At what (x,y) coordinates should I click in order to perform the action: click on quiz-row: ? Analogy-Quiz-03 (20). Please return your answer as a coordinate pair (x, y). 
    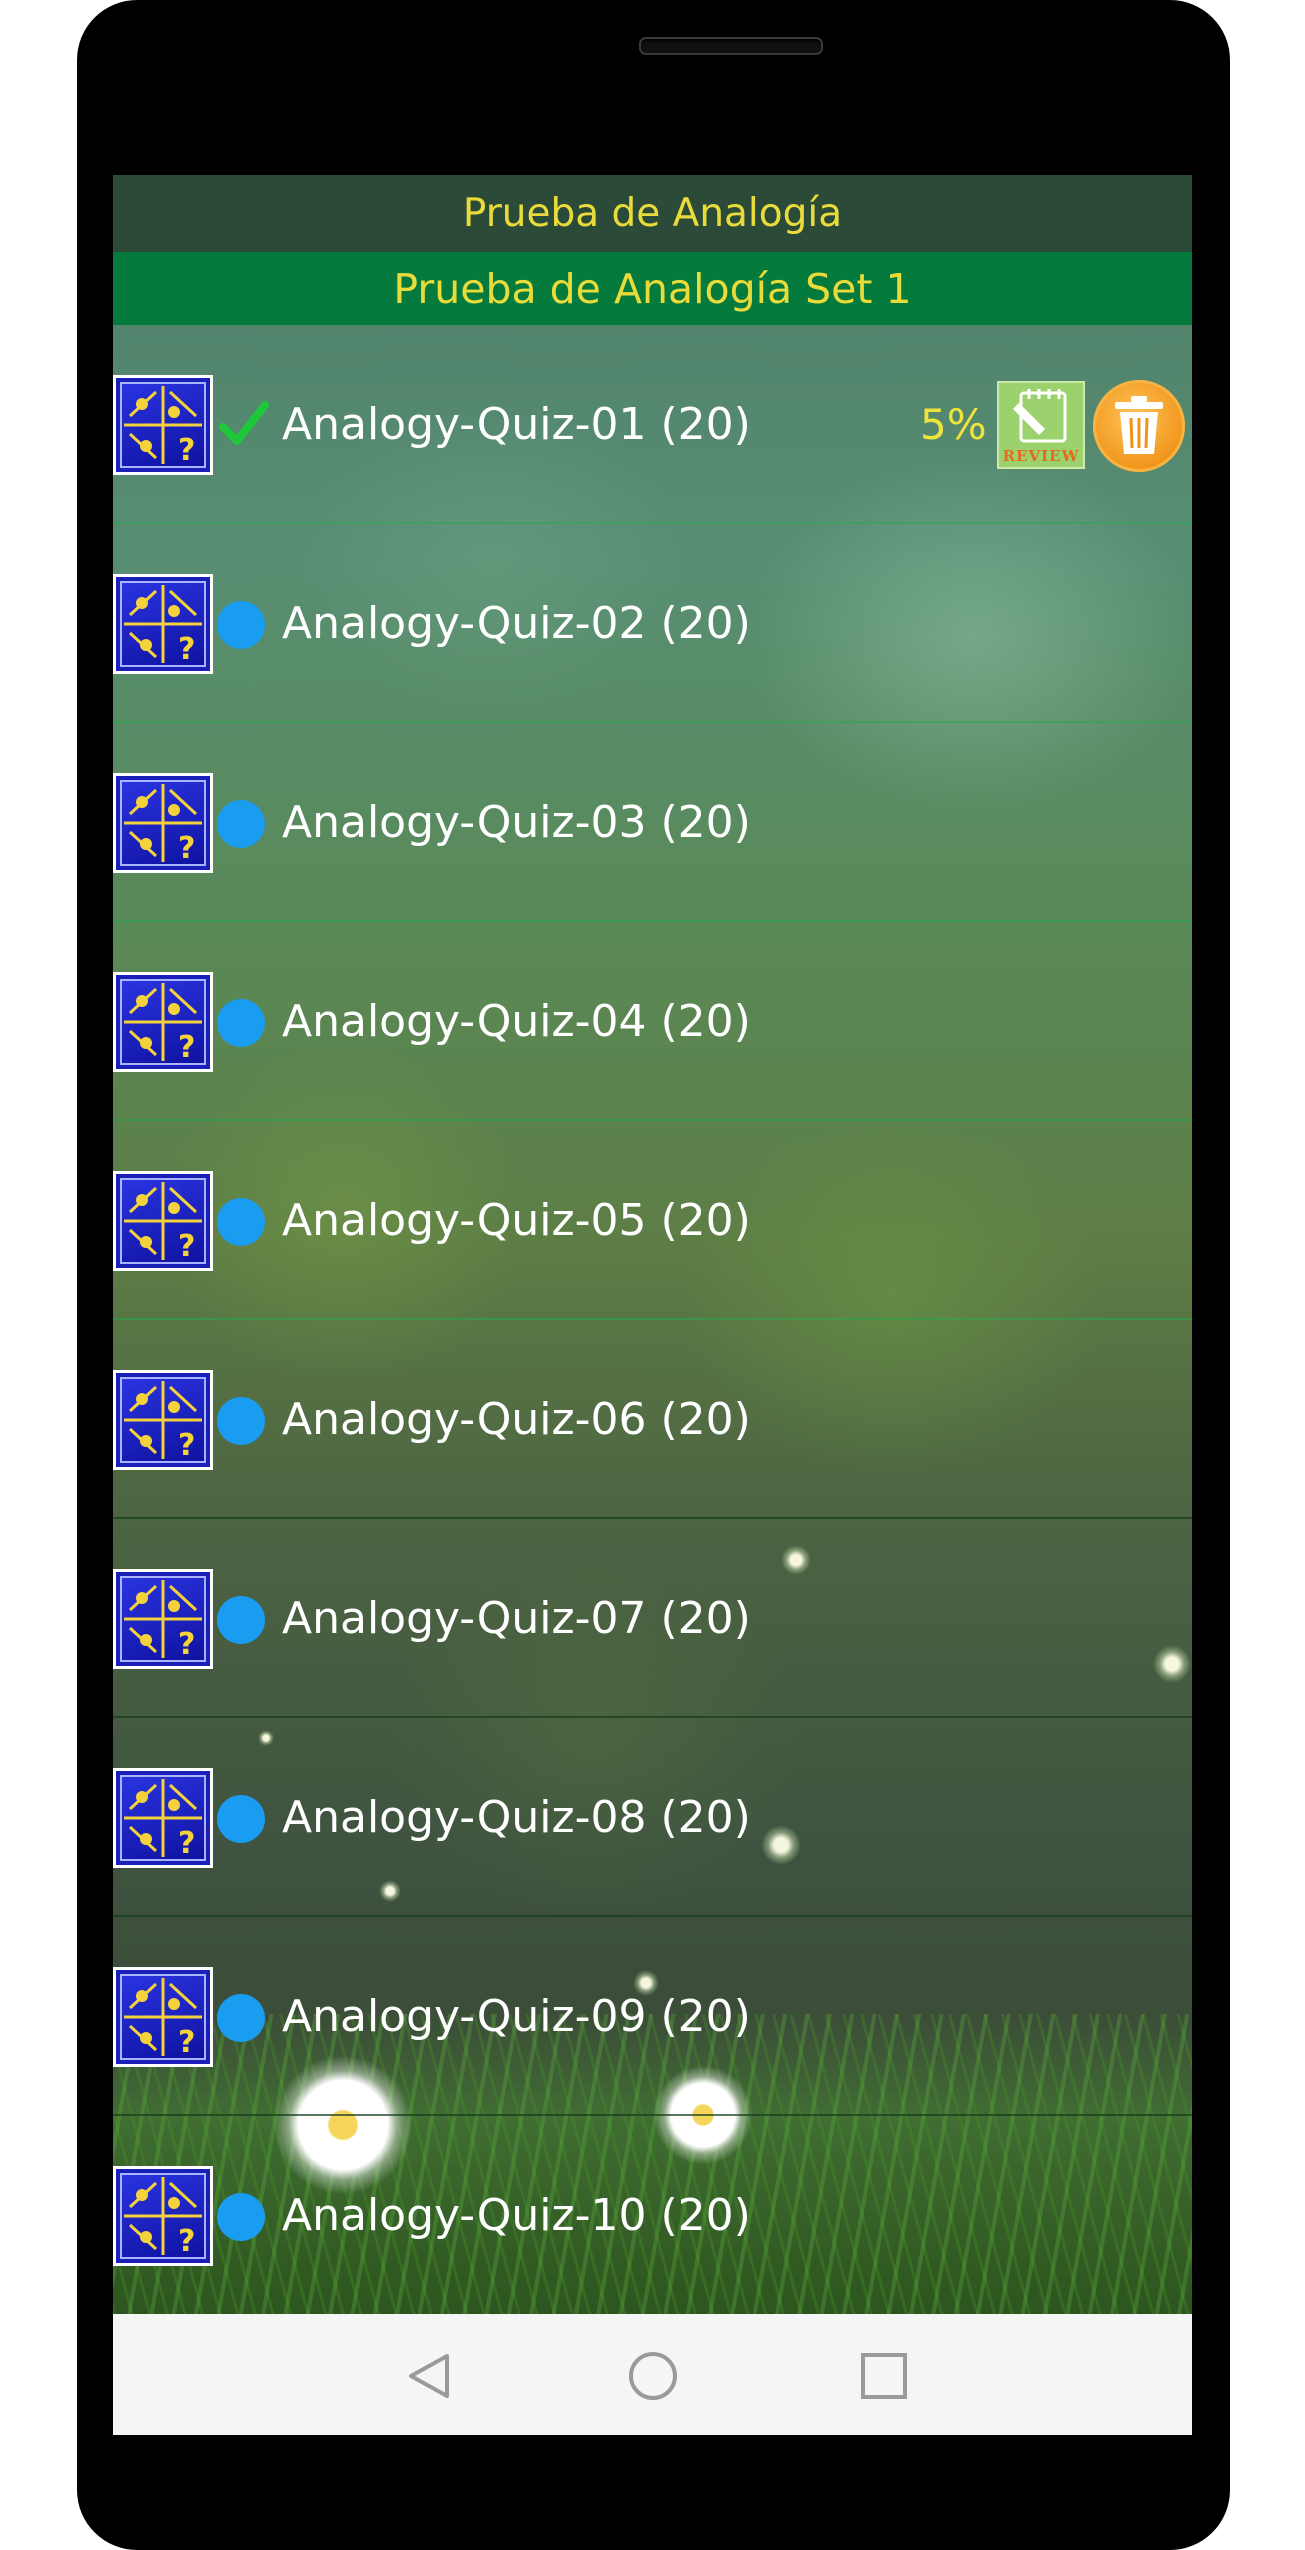
    Looking at the image, I should click on (652, 822).